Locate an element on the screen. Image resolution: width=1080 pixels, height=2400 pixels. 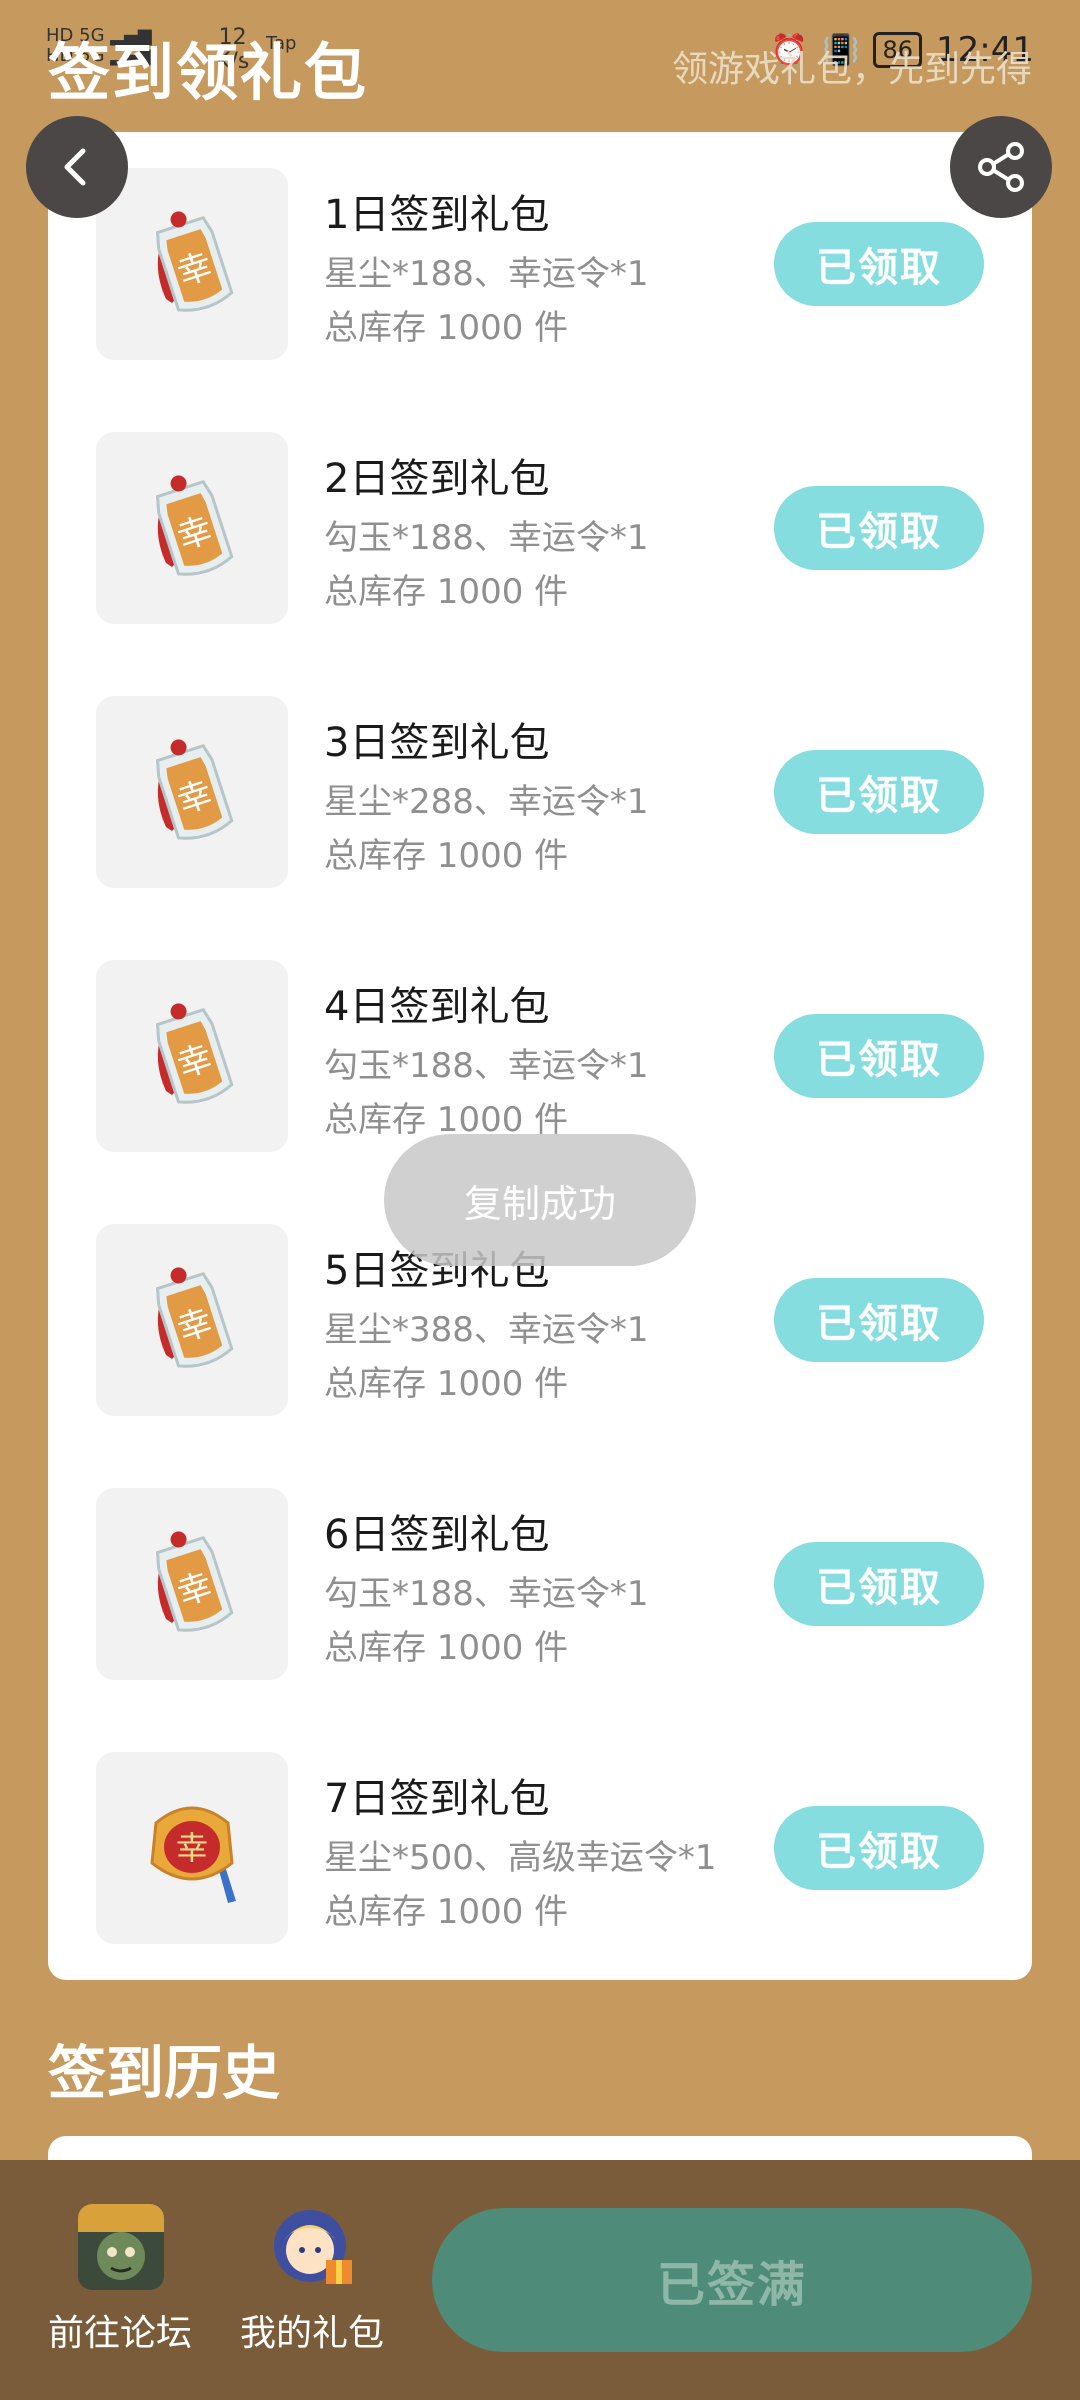
game-avatar-icon is located at coordinates (121, 2247).